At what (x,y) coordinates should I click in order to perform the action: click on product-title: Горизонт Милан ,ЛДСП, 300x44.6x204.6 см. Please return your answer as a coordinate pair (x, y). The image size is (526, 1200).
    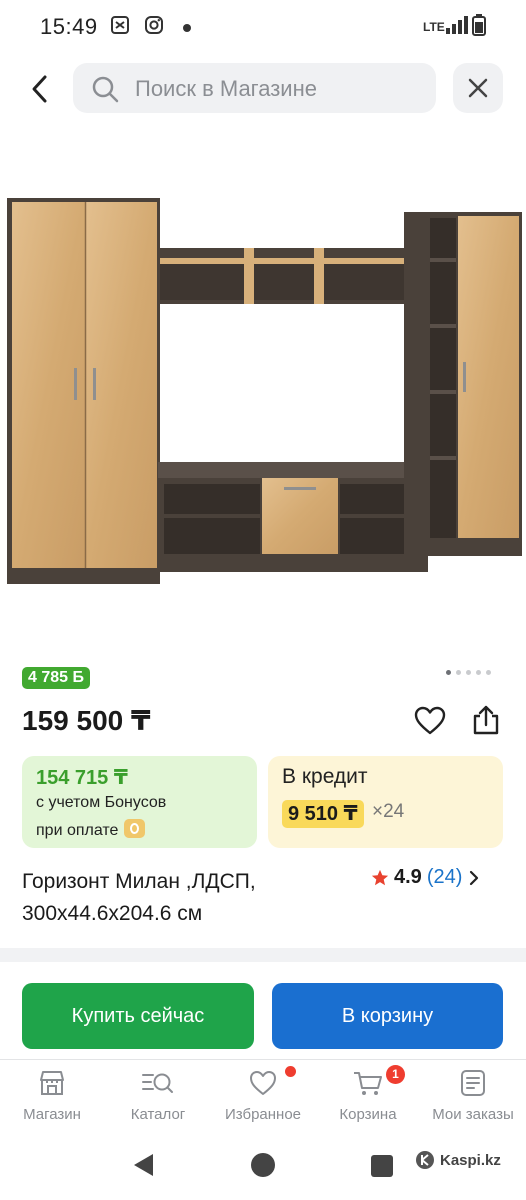
    Looking at the image, I should click on (139, 897).